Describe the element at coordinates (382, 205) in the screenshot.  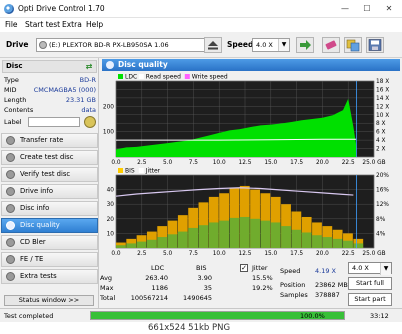
I see `y-right-tick-label: 12%` at that location.